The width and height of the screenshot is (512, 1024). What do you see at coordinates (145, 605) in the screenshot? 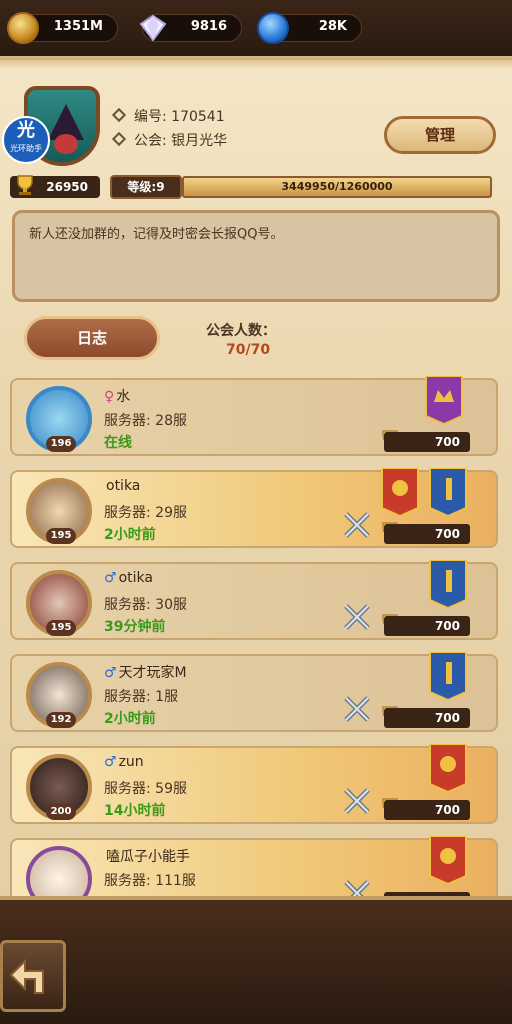
I see `member-server: 服务器: 30服` at bounding box center [145, 605].